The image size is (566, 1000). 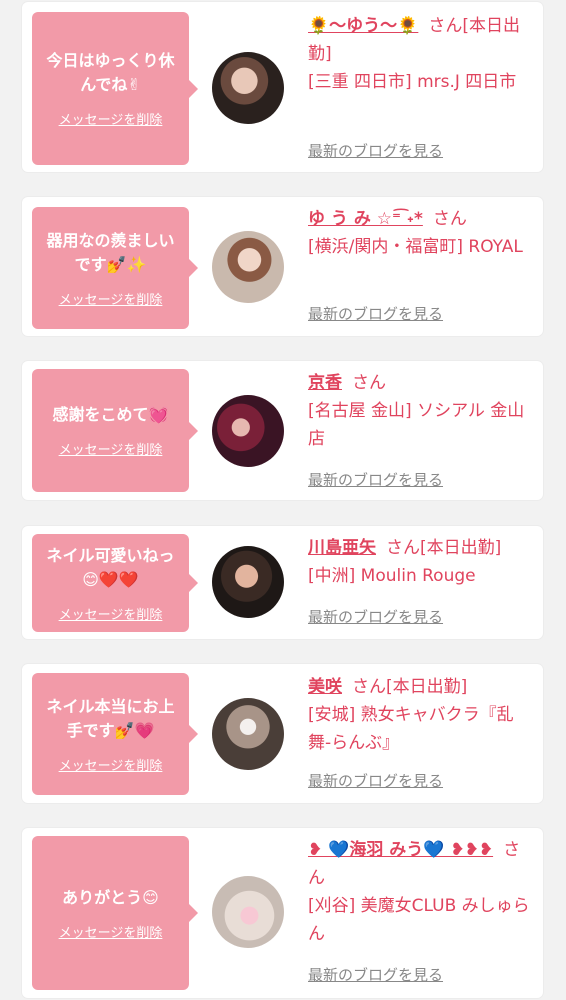 I want to click on shop-info: [横浜/関内・福富町] ROYAL, so click(x=415, y=247).